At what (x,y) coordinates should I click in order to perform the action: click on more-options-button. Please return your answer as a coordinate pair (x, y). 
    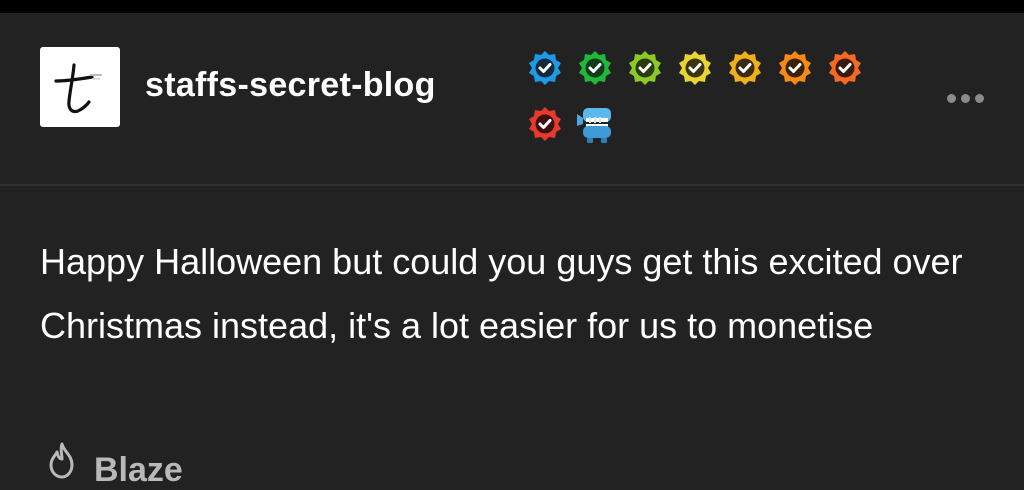
    Looking at the image, I should click on (965, 98).